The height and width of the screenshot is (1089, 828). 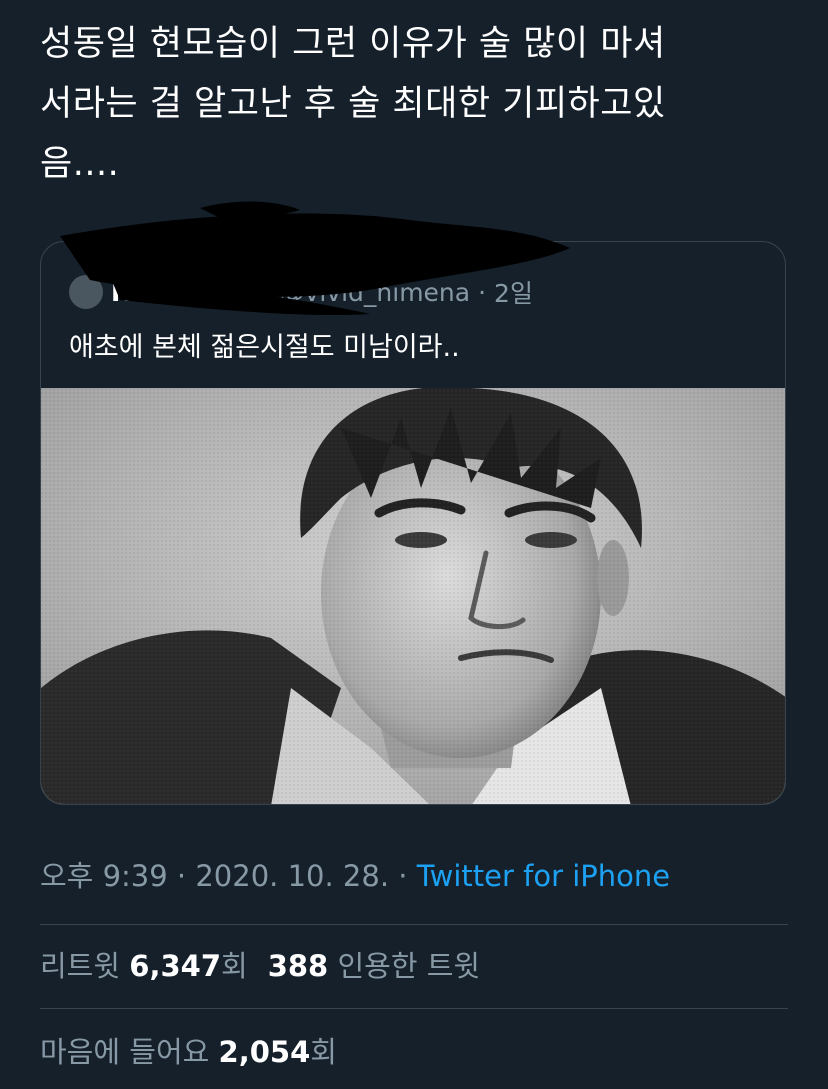 I want to click on avatar, so click(x=86, y=292).